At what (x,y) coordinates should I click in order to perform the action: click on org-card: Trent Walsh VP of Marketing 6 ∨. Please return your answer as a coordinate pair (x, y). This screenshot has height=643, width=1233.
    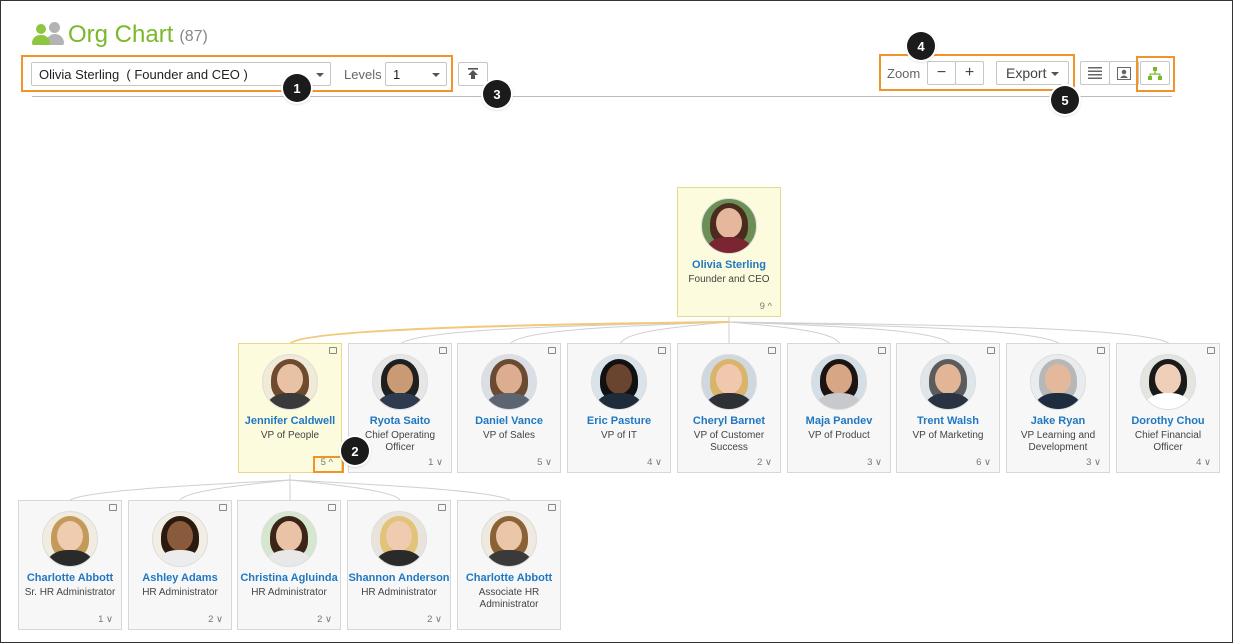
    Looking at the image, I should click on (948, 408).